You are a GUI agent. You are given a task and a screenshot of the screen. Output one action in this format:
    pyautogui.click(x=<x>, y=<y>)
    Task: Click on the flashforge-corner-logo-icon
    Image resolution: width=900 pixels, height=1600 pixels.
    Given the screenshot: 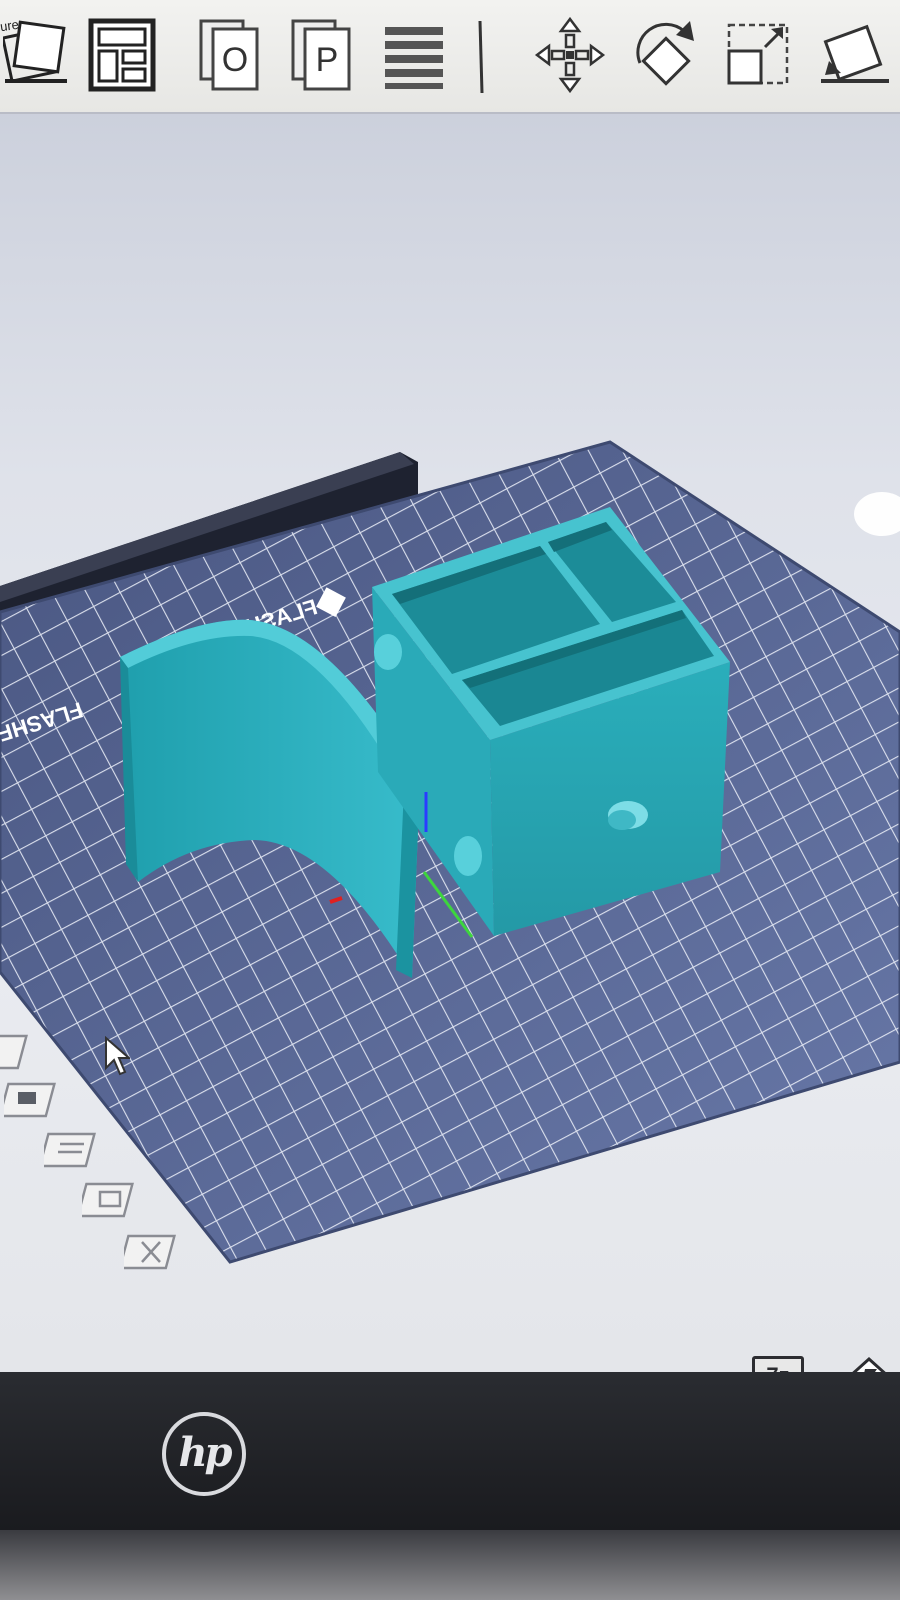 What is the action you would take?
    pyautogui.click(x=869, y=1363)
    